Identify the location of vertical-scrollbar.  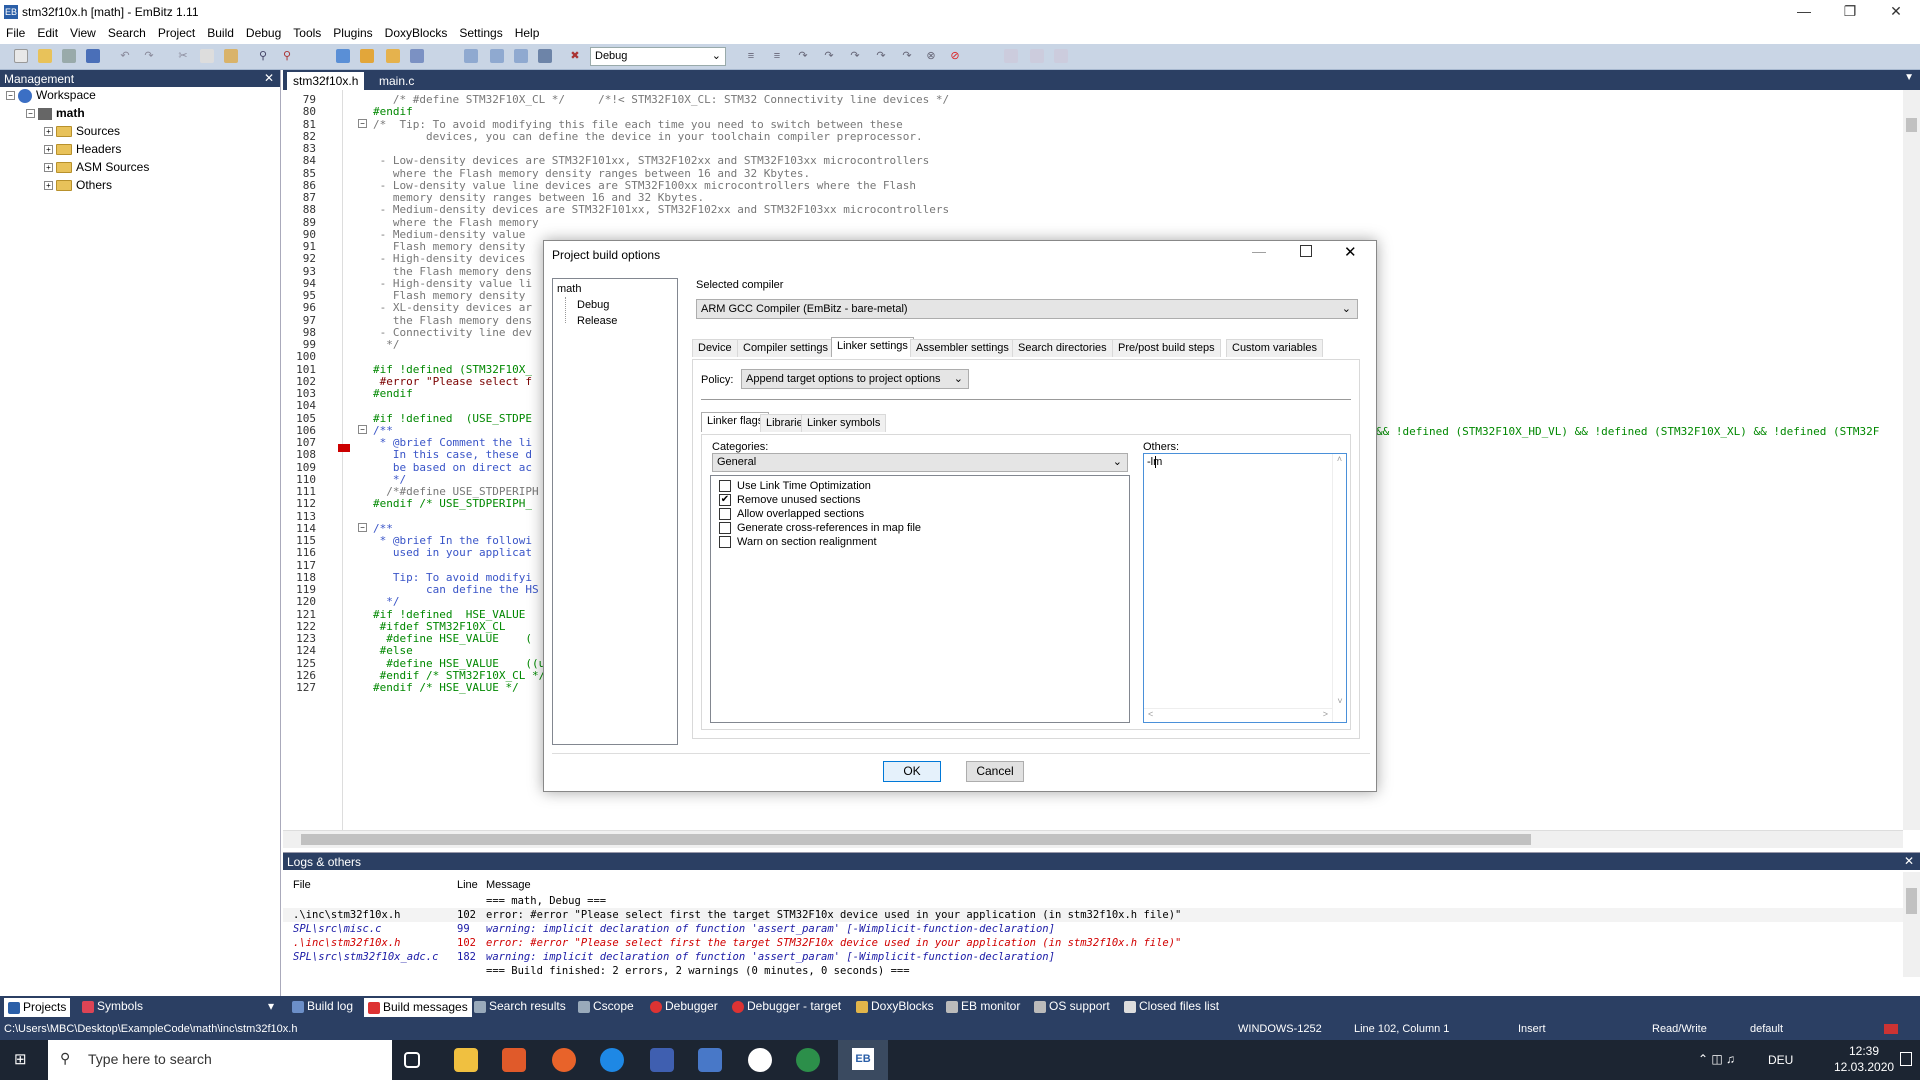
(1911, 460).